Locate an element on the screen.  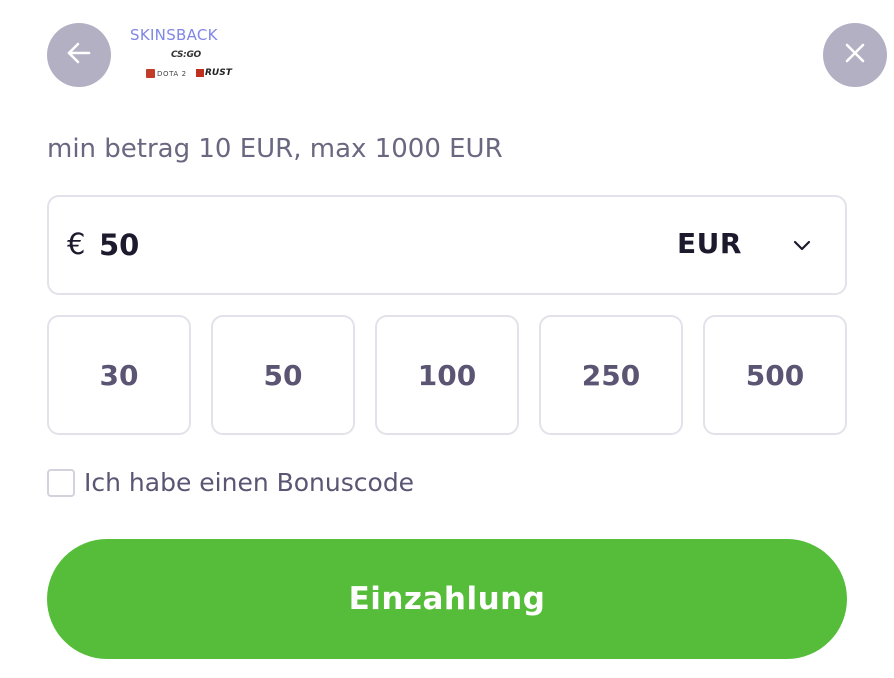
back-button is located at coordinates (79, 55).